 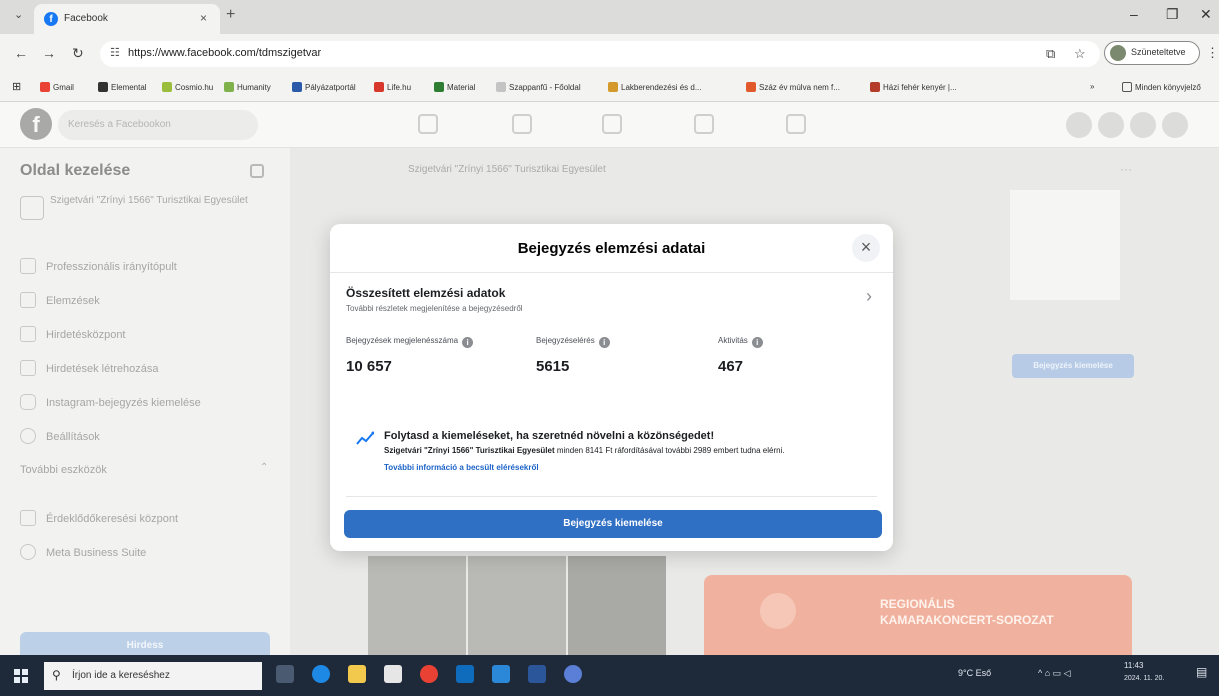 What do you see at coordinates (465, 674) in the screenshot?
I see `outlook-icon` at bounding box center [465, 674].